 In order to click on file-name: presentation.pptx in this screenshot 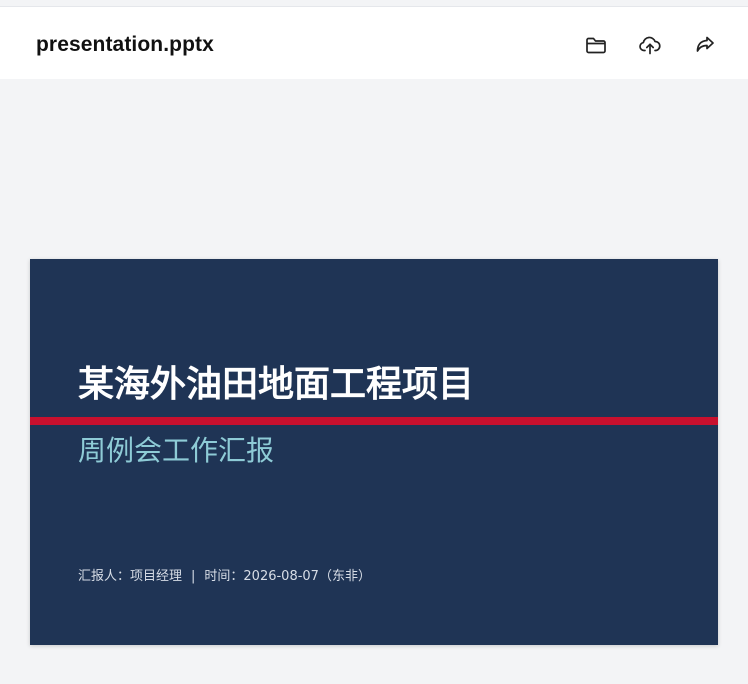, I will do `click(125, 44)`.